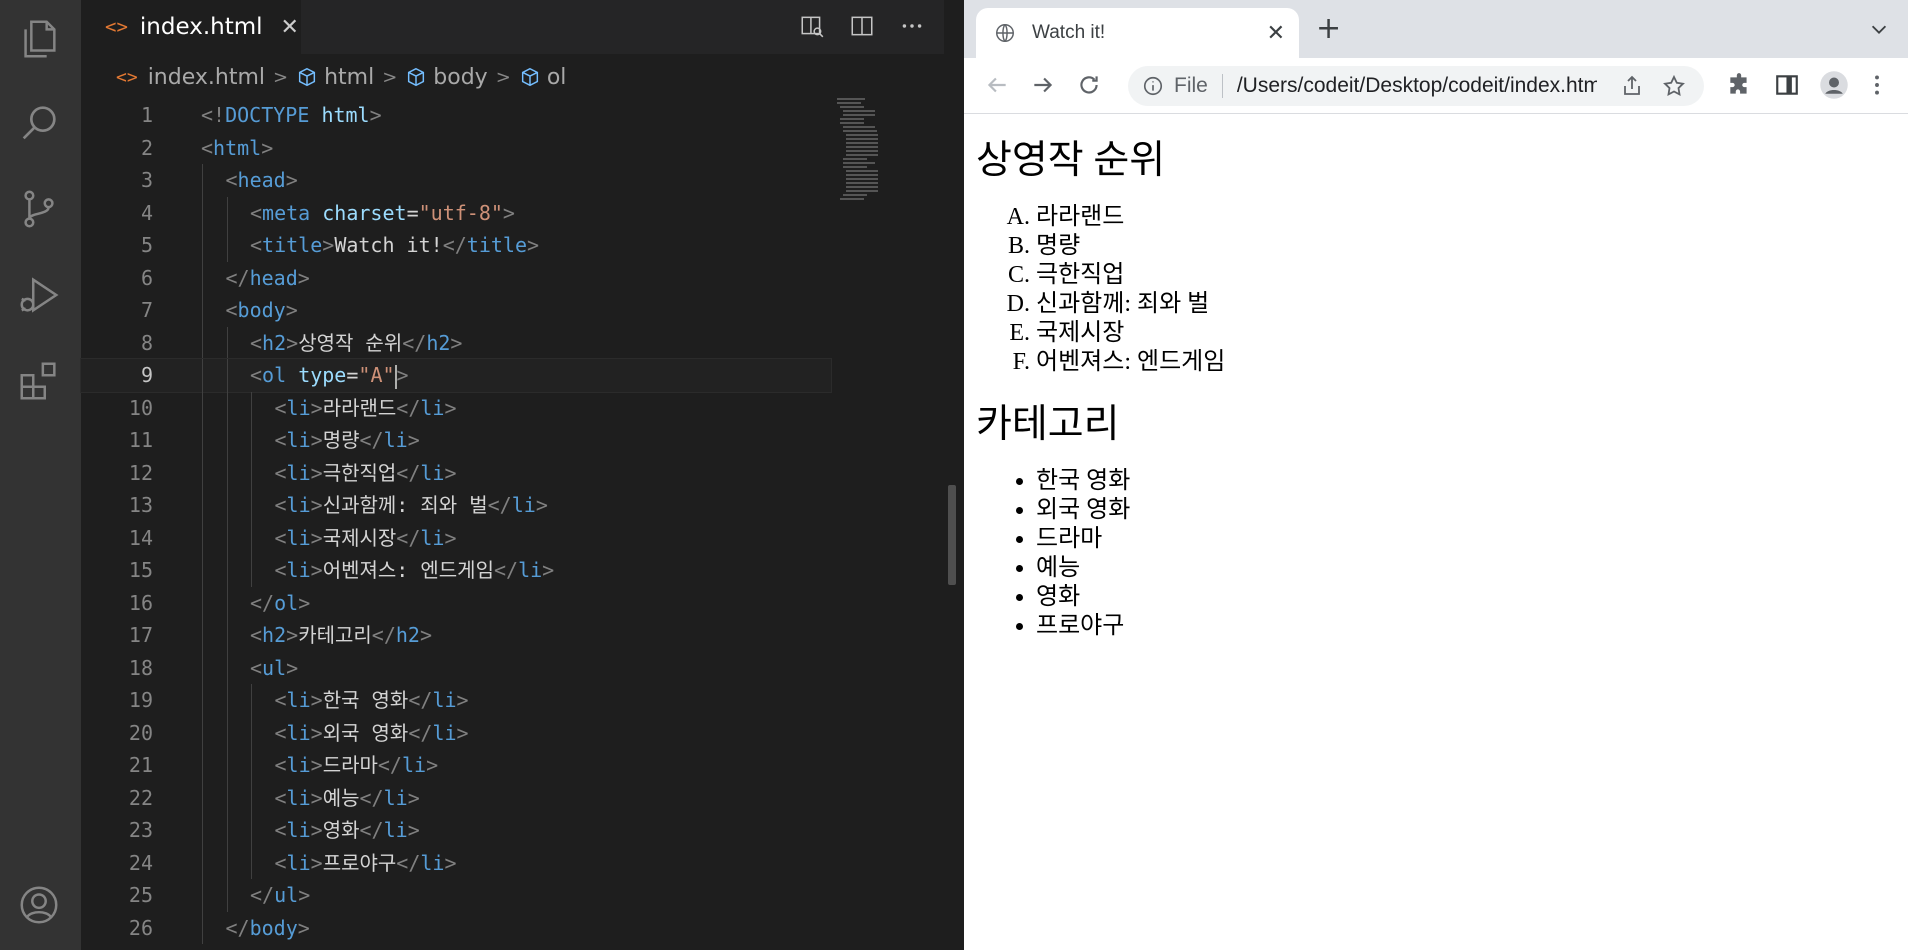 The width and height of the screenshot is (1908, 950). I want to click on code-token: 카테고리, so click(335, 635).